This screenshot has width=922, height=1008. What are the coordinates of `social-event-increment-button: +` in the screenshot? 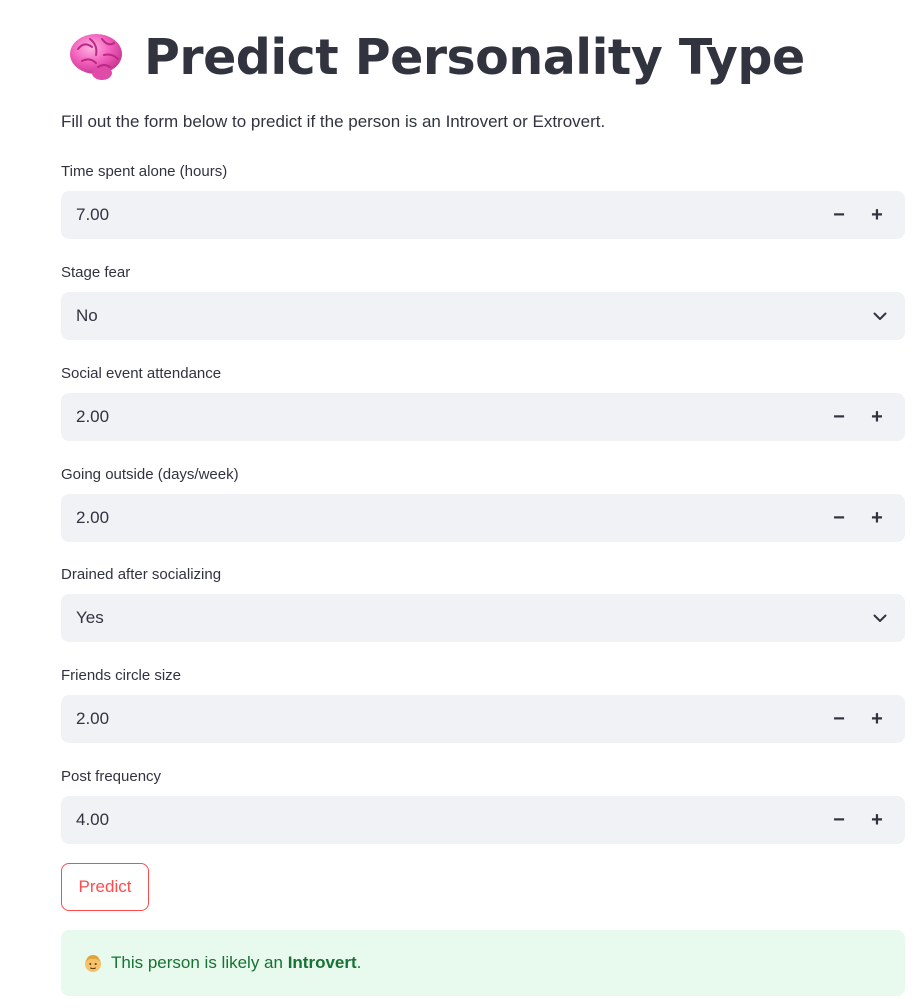 It's located at (877, 417).